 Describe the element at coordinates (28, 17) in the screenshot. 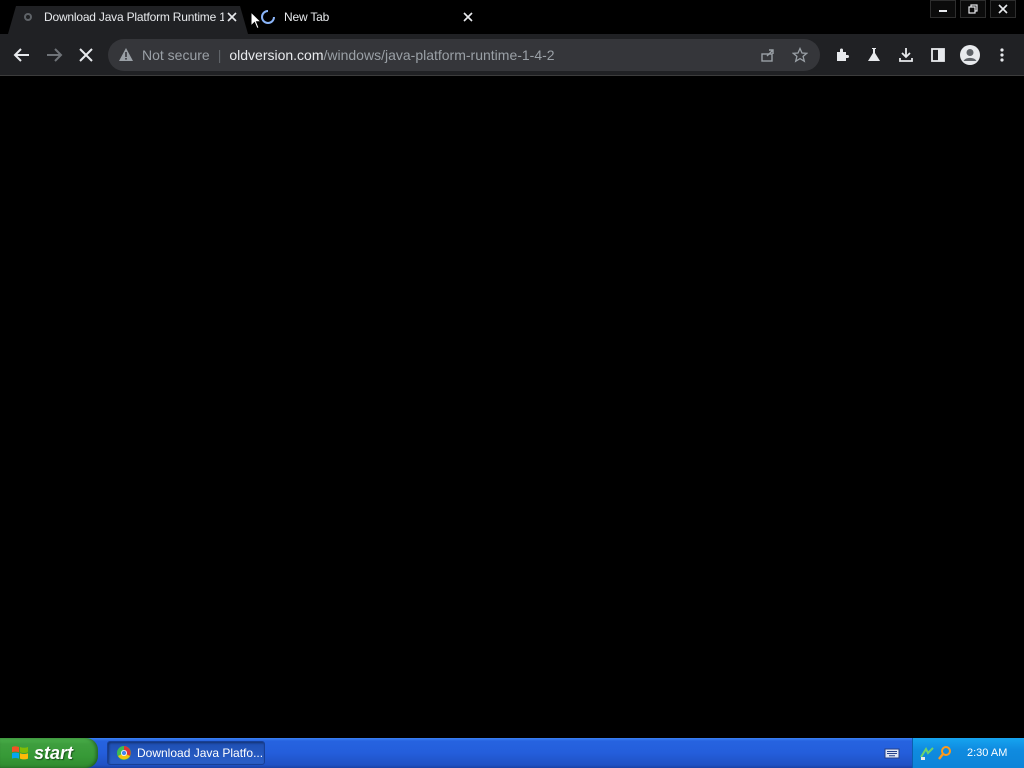

I see `site-favicon-icon` at that location.